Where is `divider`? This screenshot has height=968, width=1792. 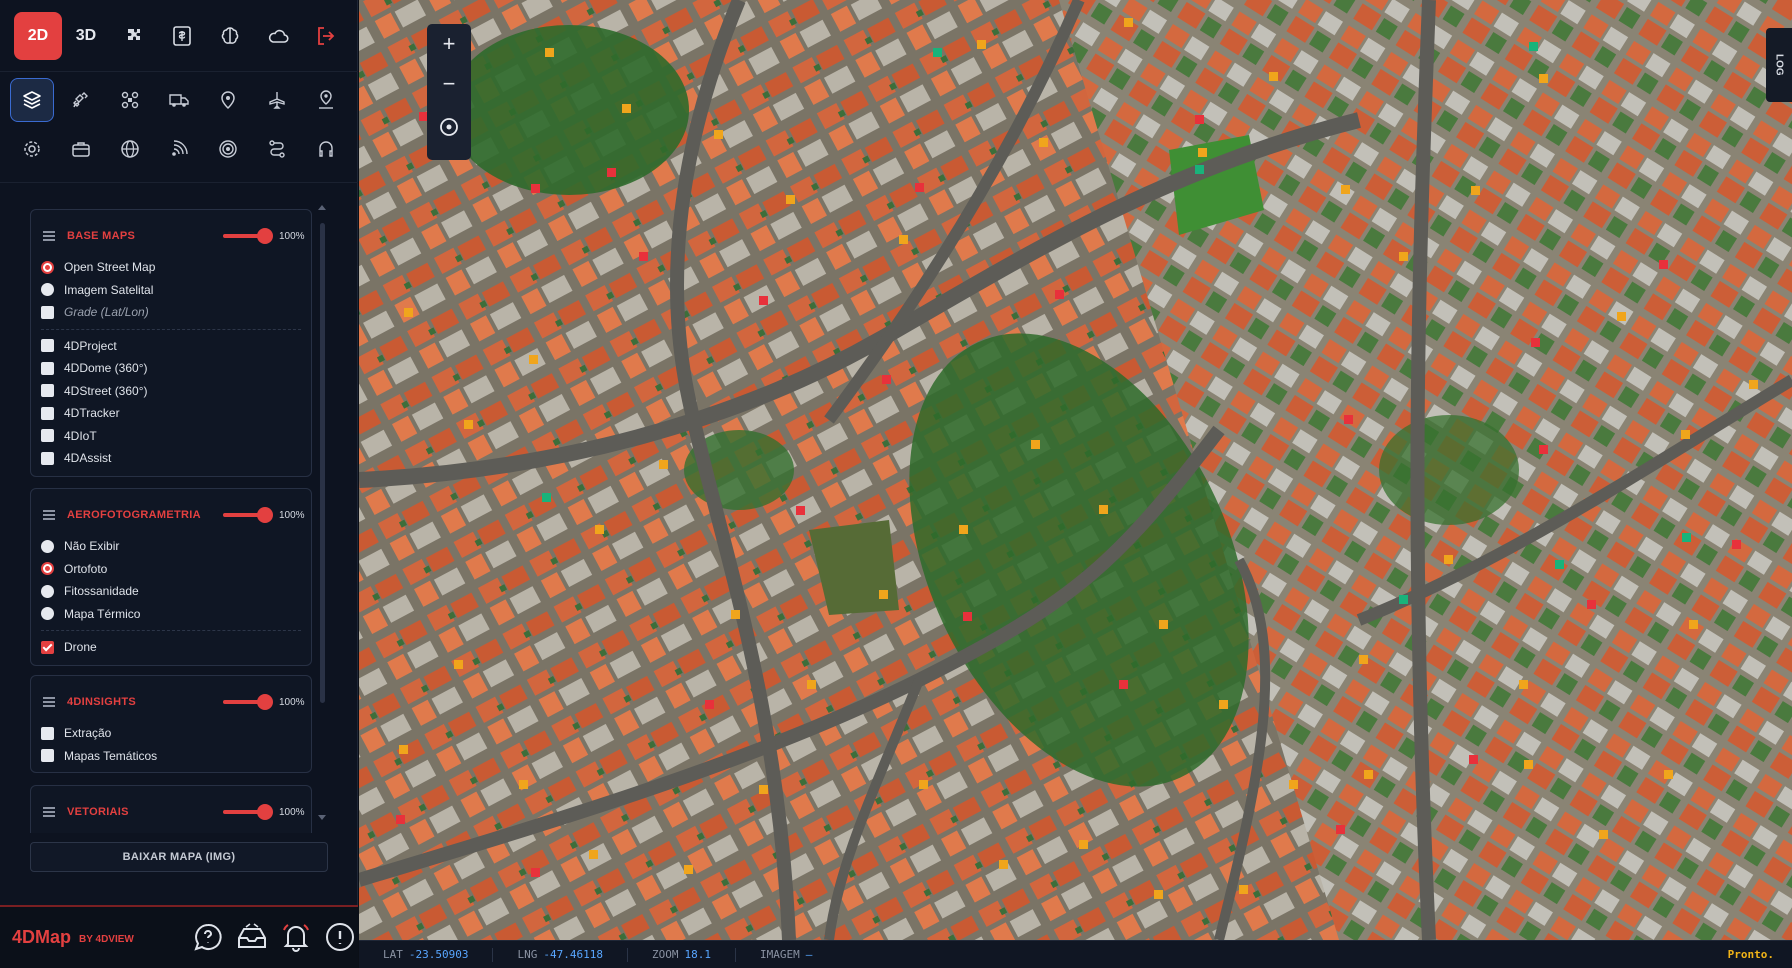 divider is located at coordinates (171, 630).